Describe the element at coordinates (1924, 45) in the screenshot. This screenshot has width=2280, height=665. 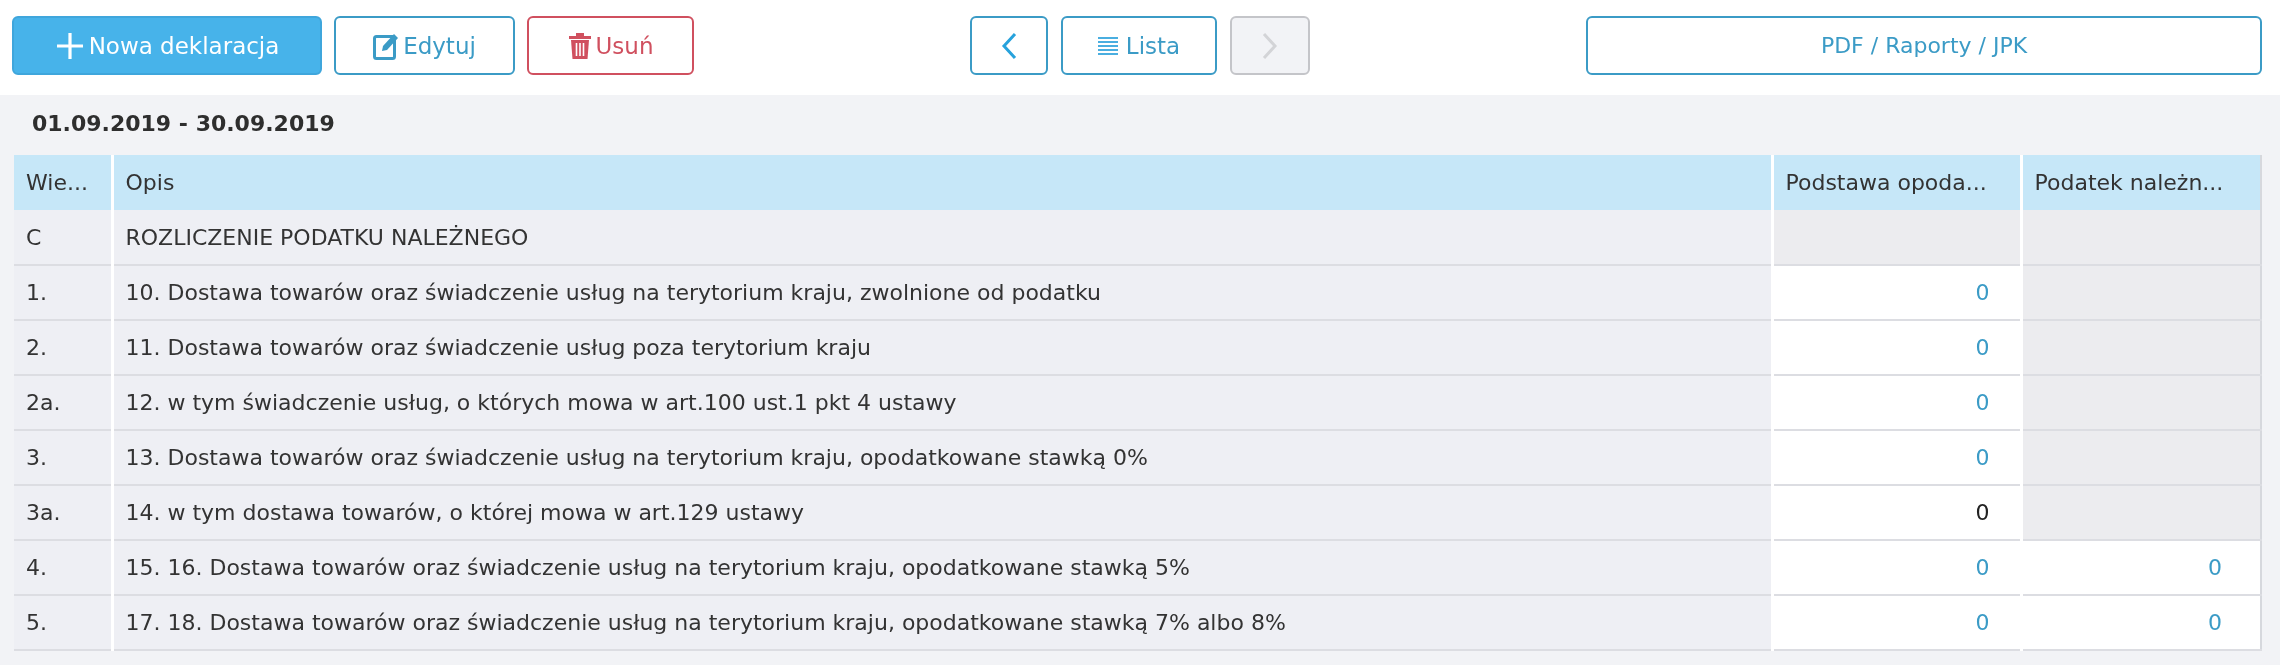
I see `reports-button: PDF / Raporty / JPK` at that location.